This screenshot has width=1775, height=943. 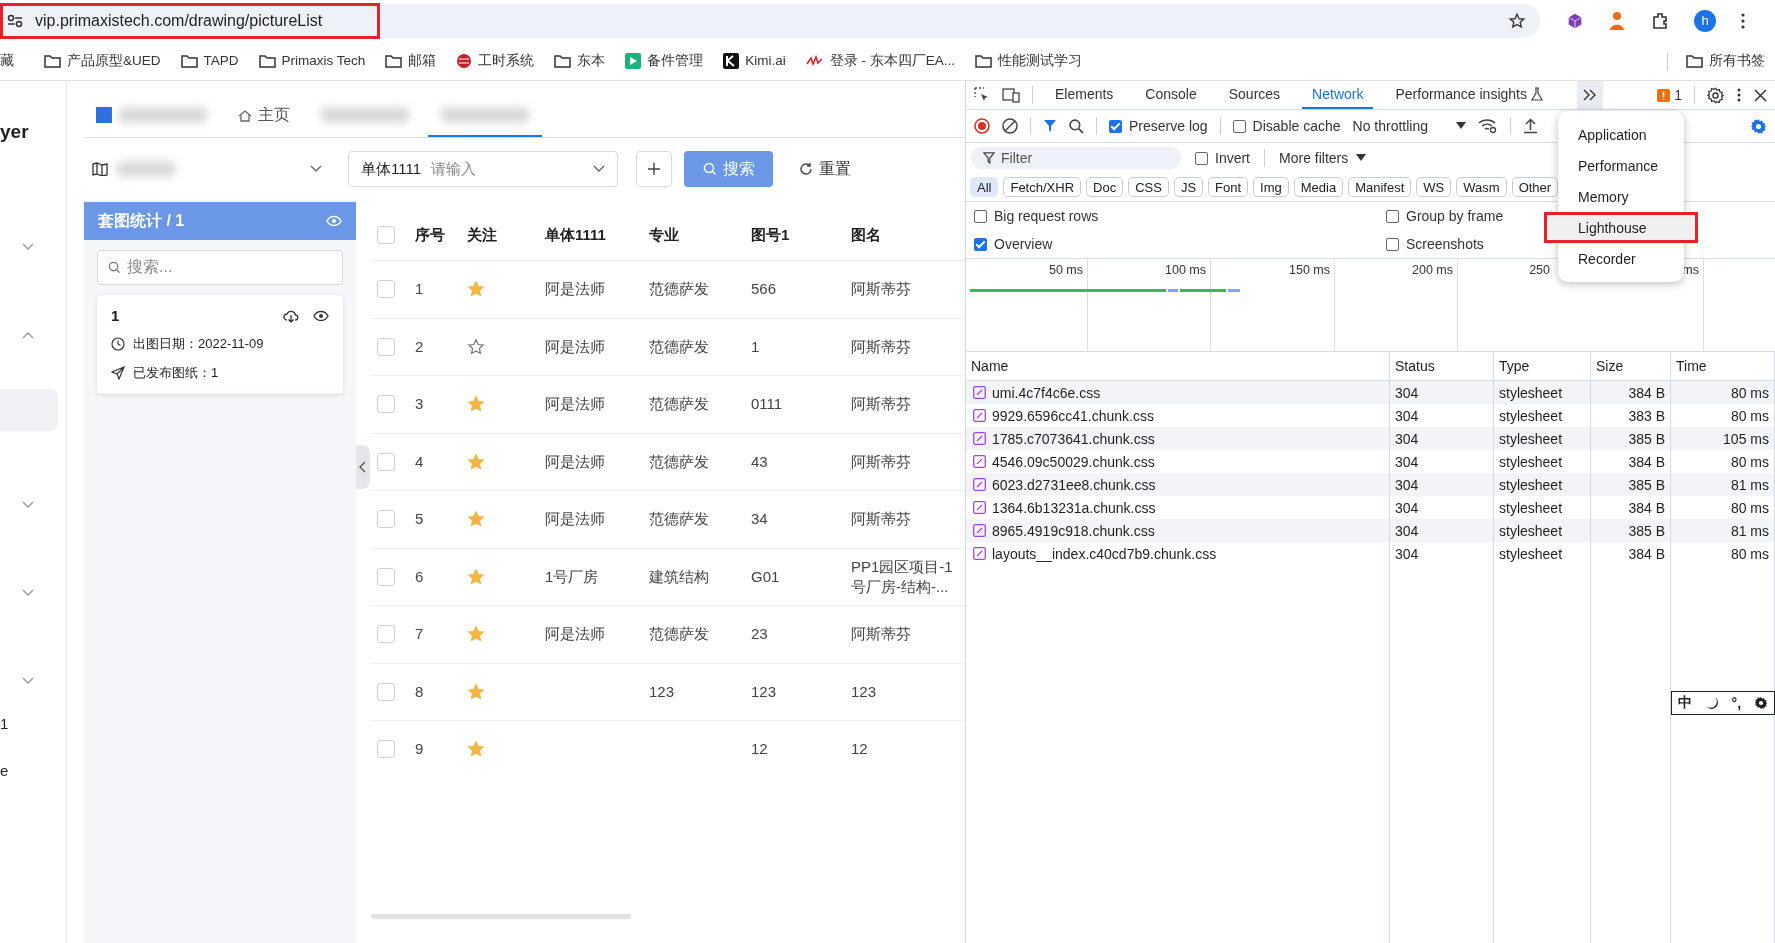 I want to click on filter-field: Filter, so click(x=1076, y=158).